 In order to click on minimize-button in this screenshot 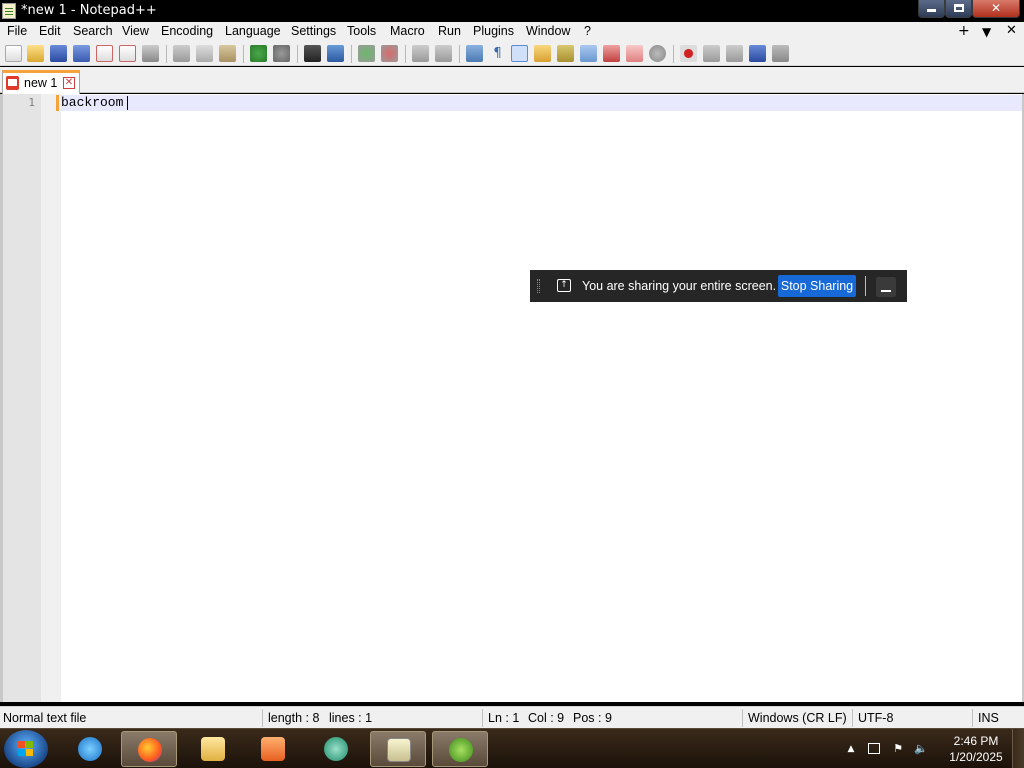, I will do `click(931, 9)`.